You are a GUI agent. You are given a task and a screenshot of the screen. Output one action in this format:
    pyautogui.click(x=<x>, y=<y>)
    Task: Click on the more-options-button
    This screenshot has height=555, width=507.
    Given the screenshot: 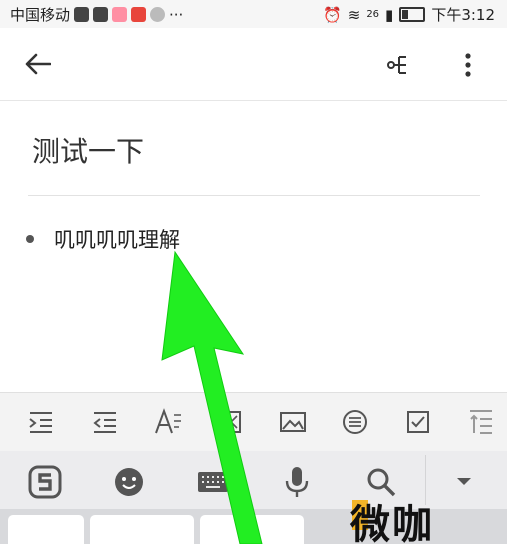 What is the action you would take?
    pyautogui.click(x=468, y=65)
    